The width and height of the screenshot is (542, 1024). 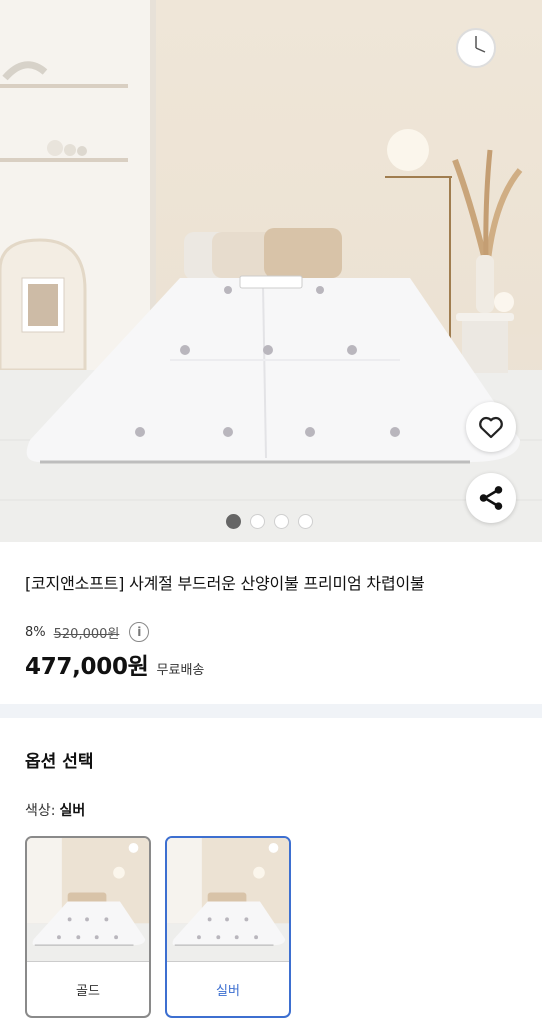 I want to click on option-label: 골드, so click(x=88, y=991).